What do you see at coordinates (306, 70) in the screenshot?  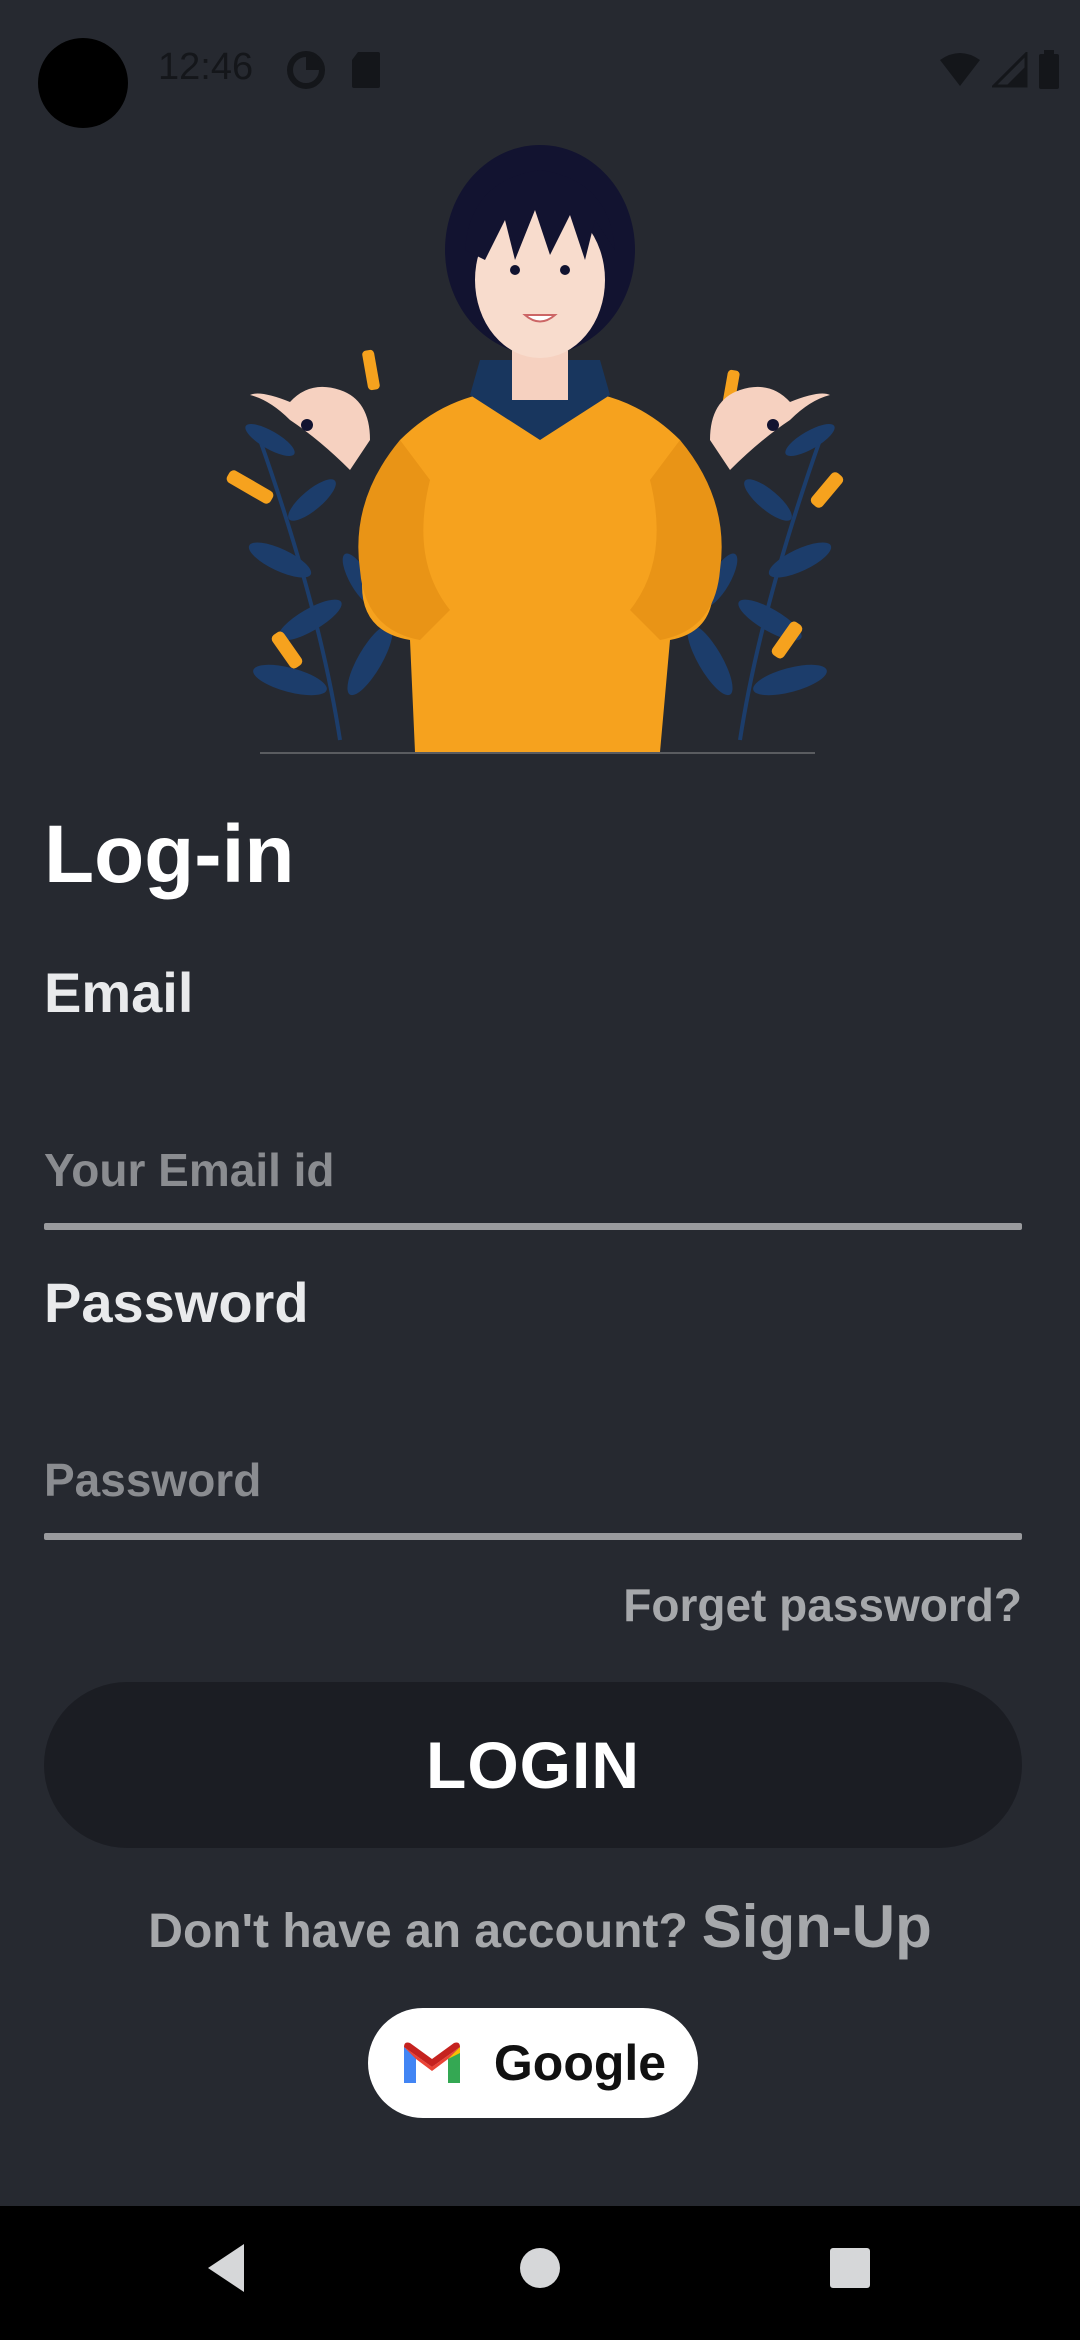 I see `data-saver-icon` at bounding box center [306, 70].